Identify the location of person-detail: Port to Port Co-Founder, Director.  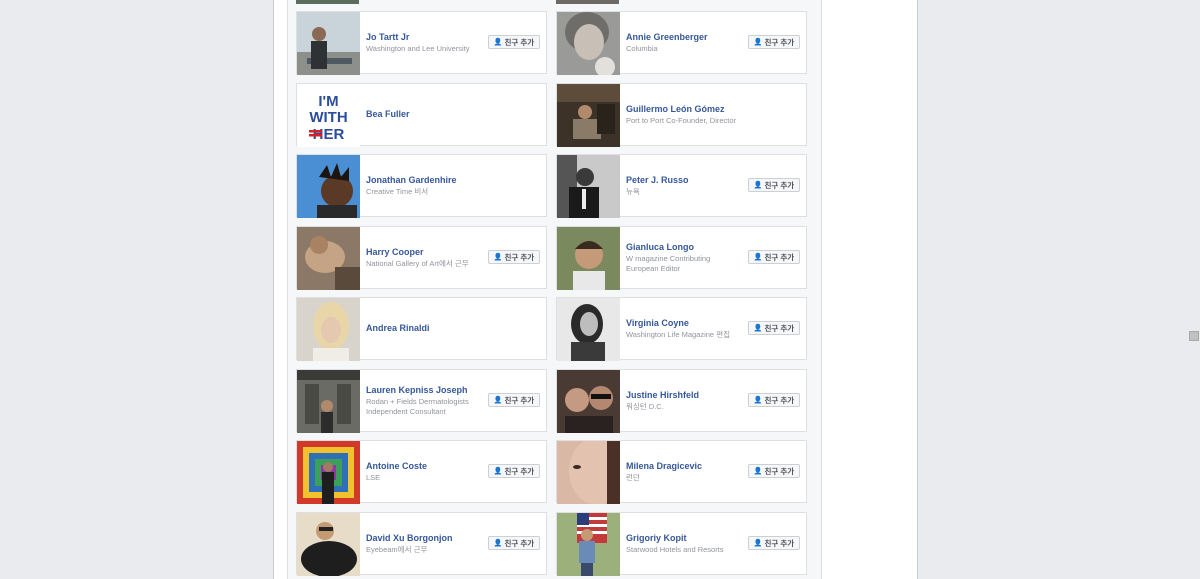
(681, 120).